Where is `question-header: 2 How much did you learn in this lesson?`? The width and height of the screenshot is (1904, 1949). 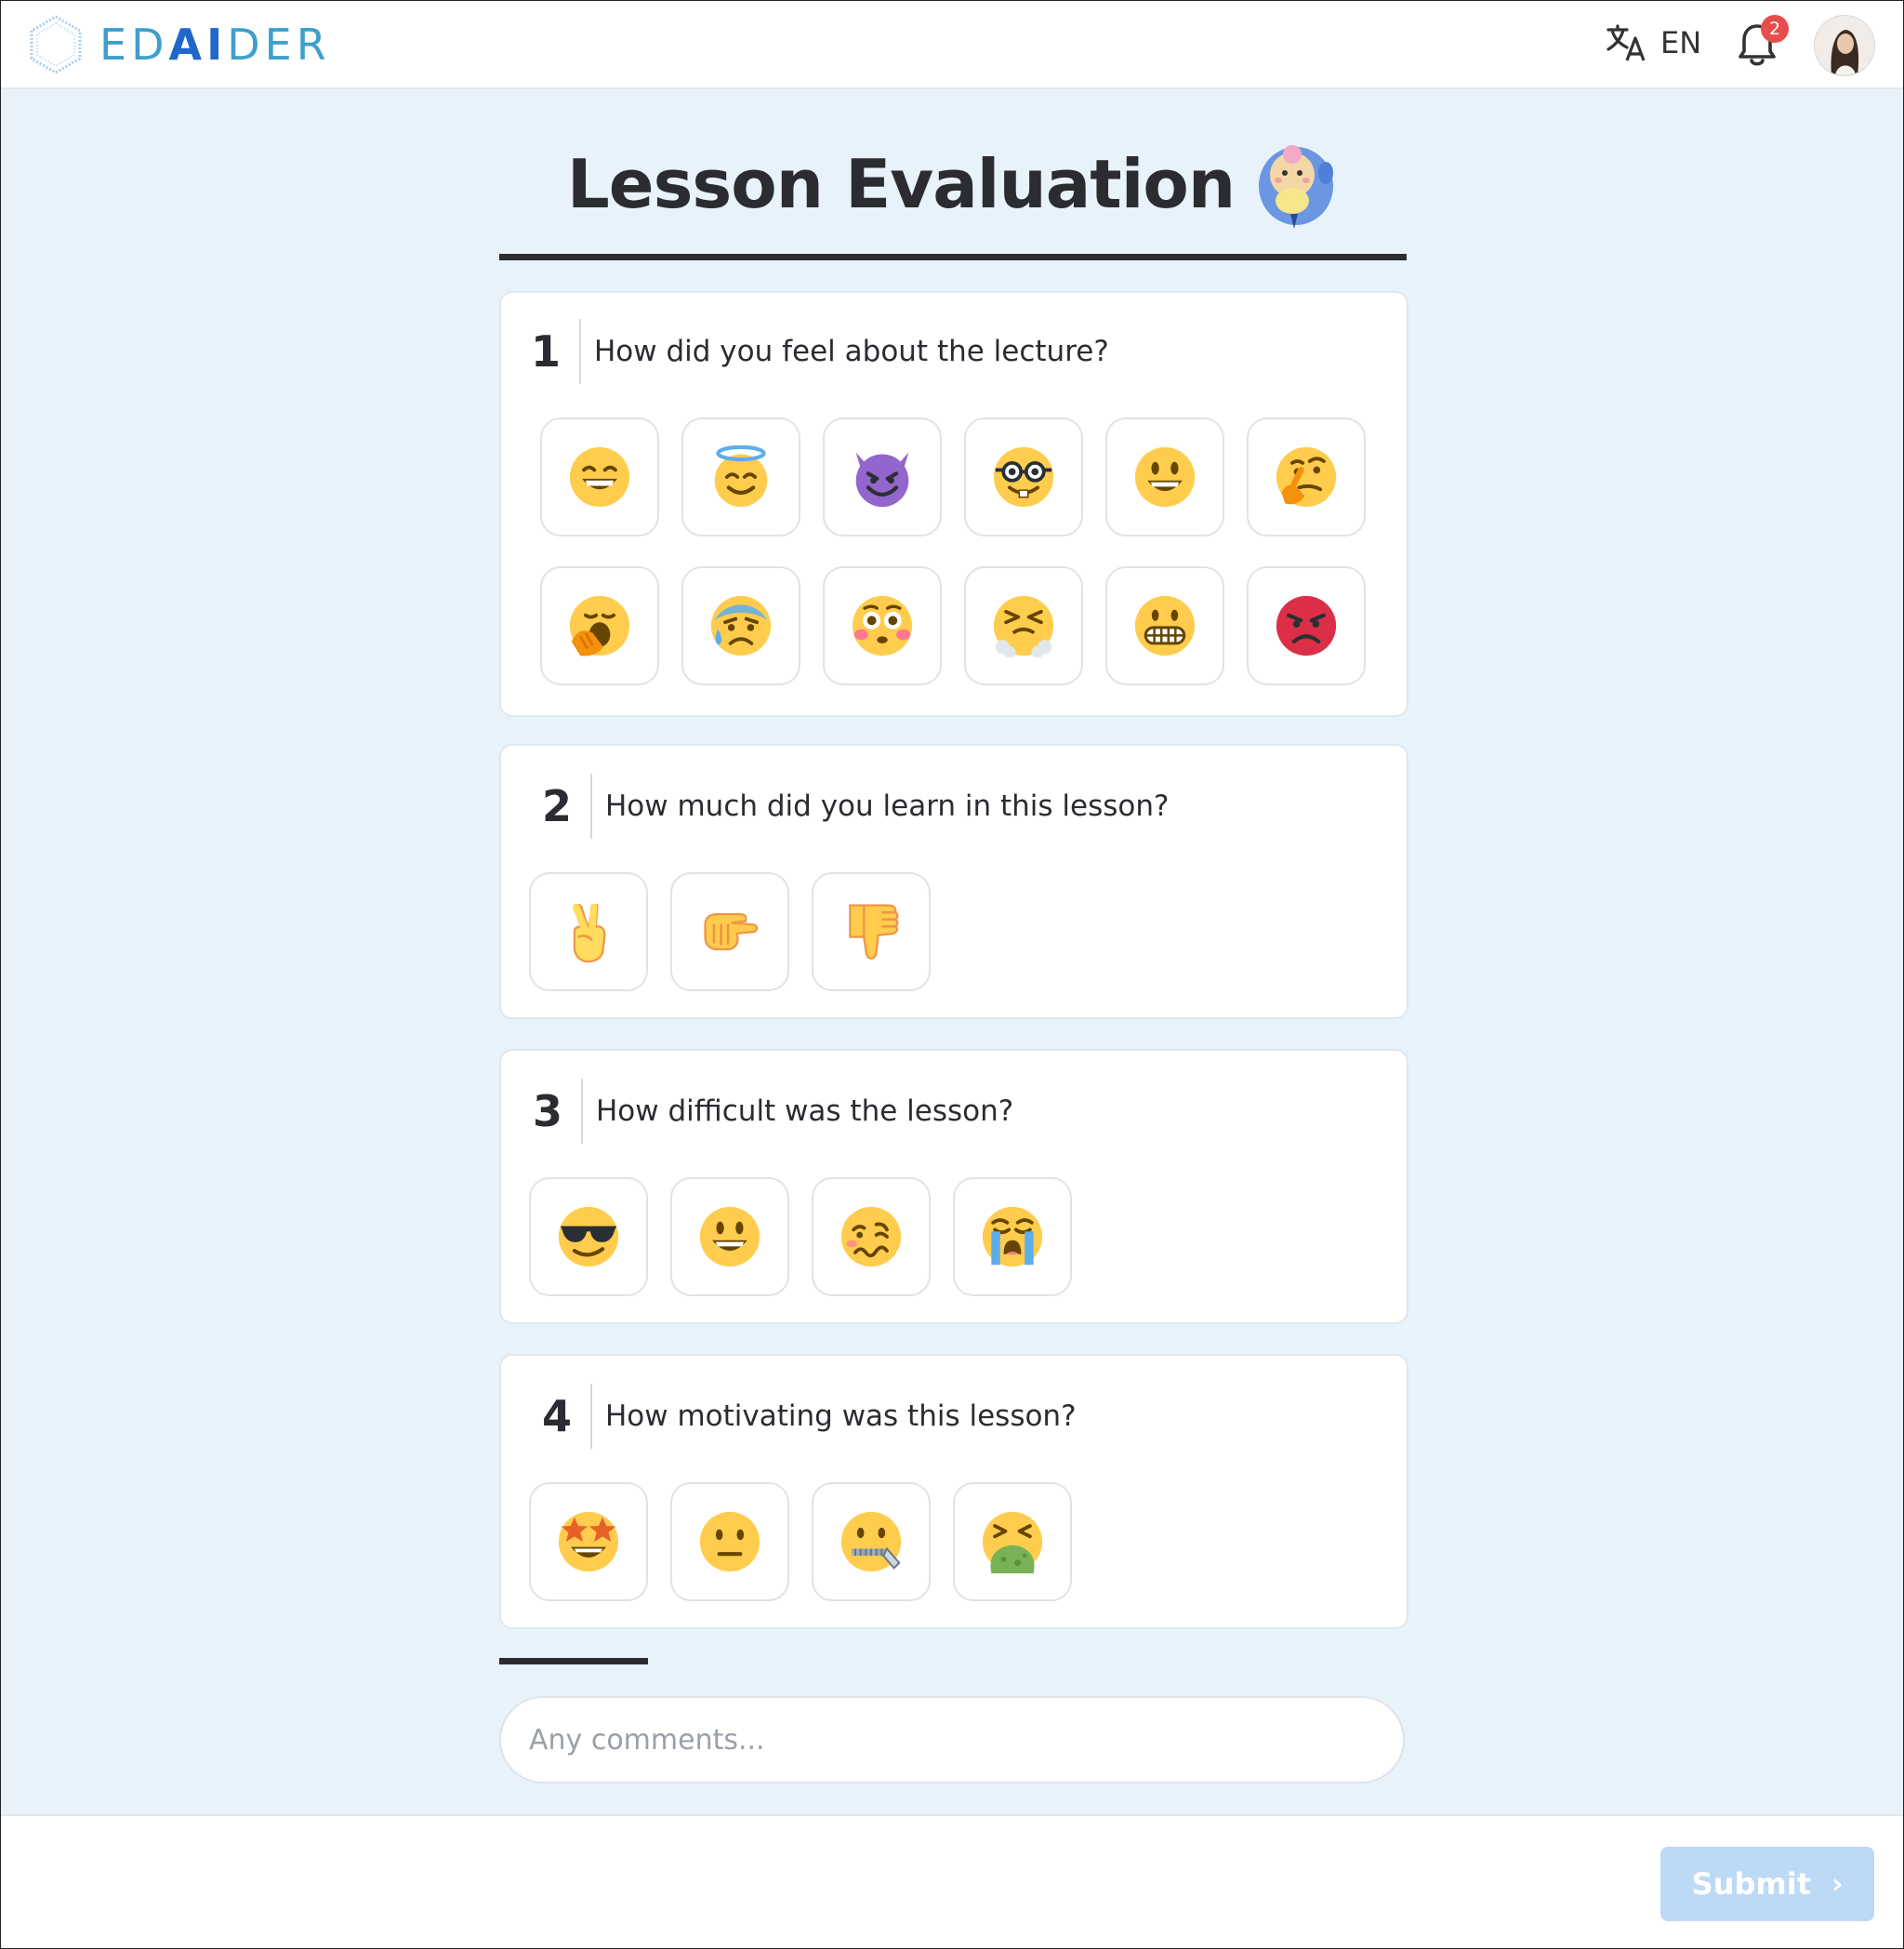 question-header: 2 How much did you learn in this lesson? is located at coordinates (853, 806).